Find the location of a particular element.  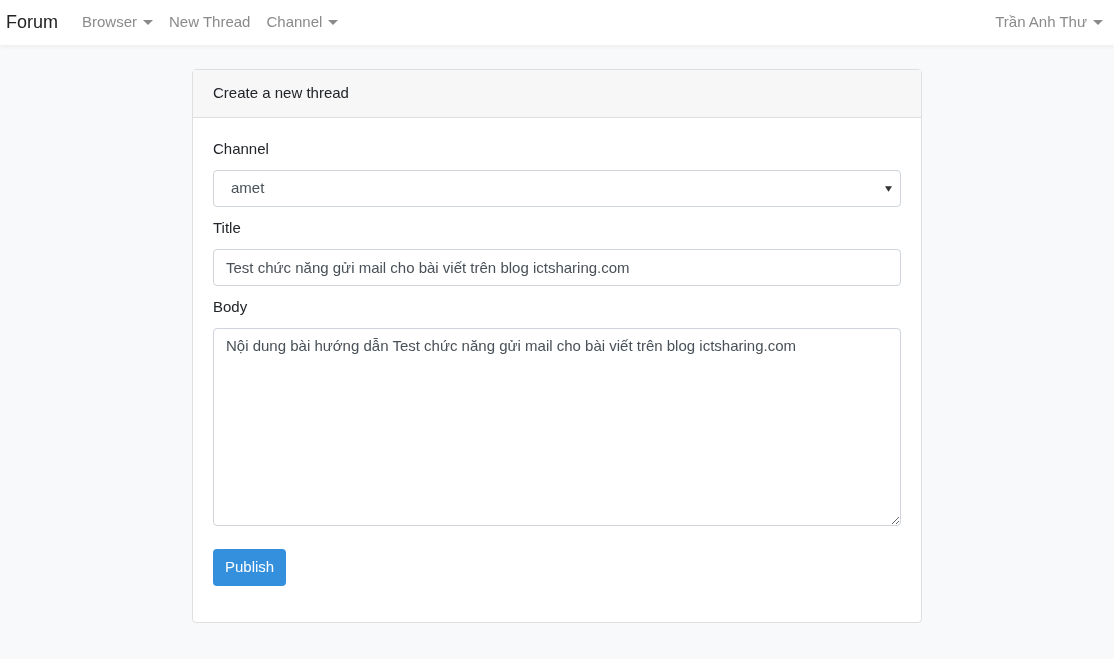

publish-button: Publish is located at coordinates (250, 567).